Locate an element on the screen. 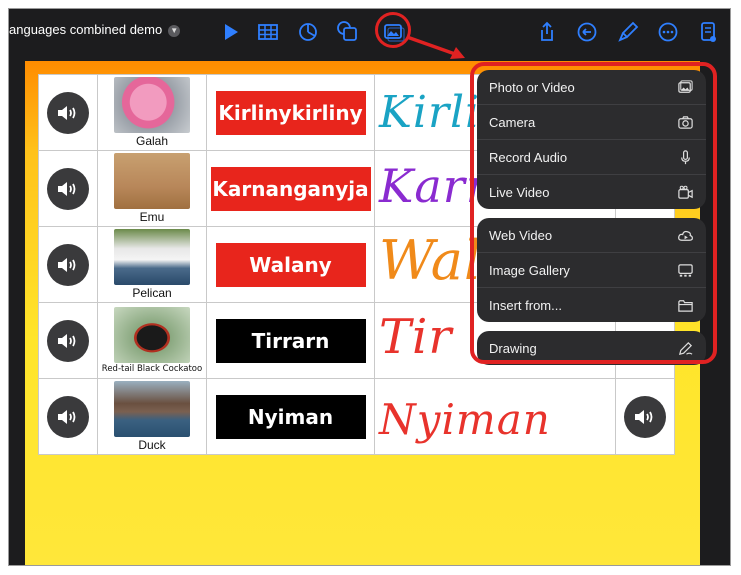  word-label: Tirrarn is located at coordinates (290, 340).